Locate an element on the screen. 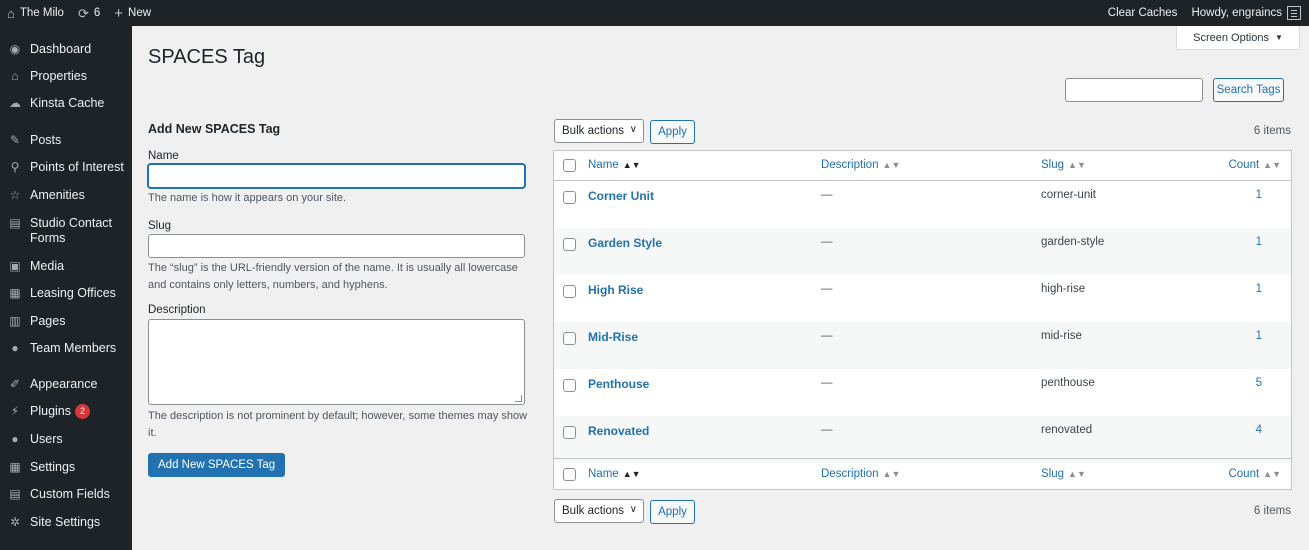  table-footer-row: Name ▲▼ Description ▲▼ Slug ▲▼ Count ▲▼ is located at coordinates (922, 473).